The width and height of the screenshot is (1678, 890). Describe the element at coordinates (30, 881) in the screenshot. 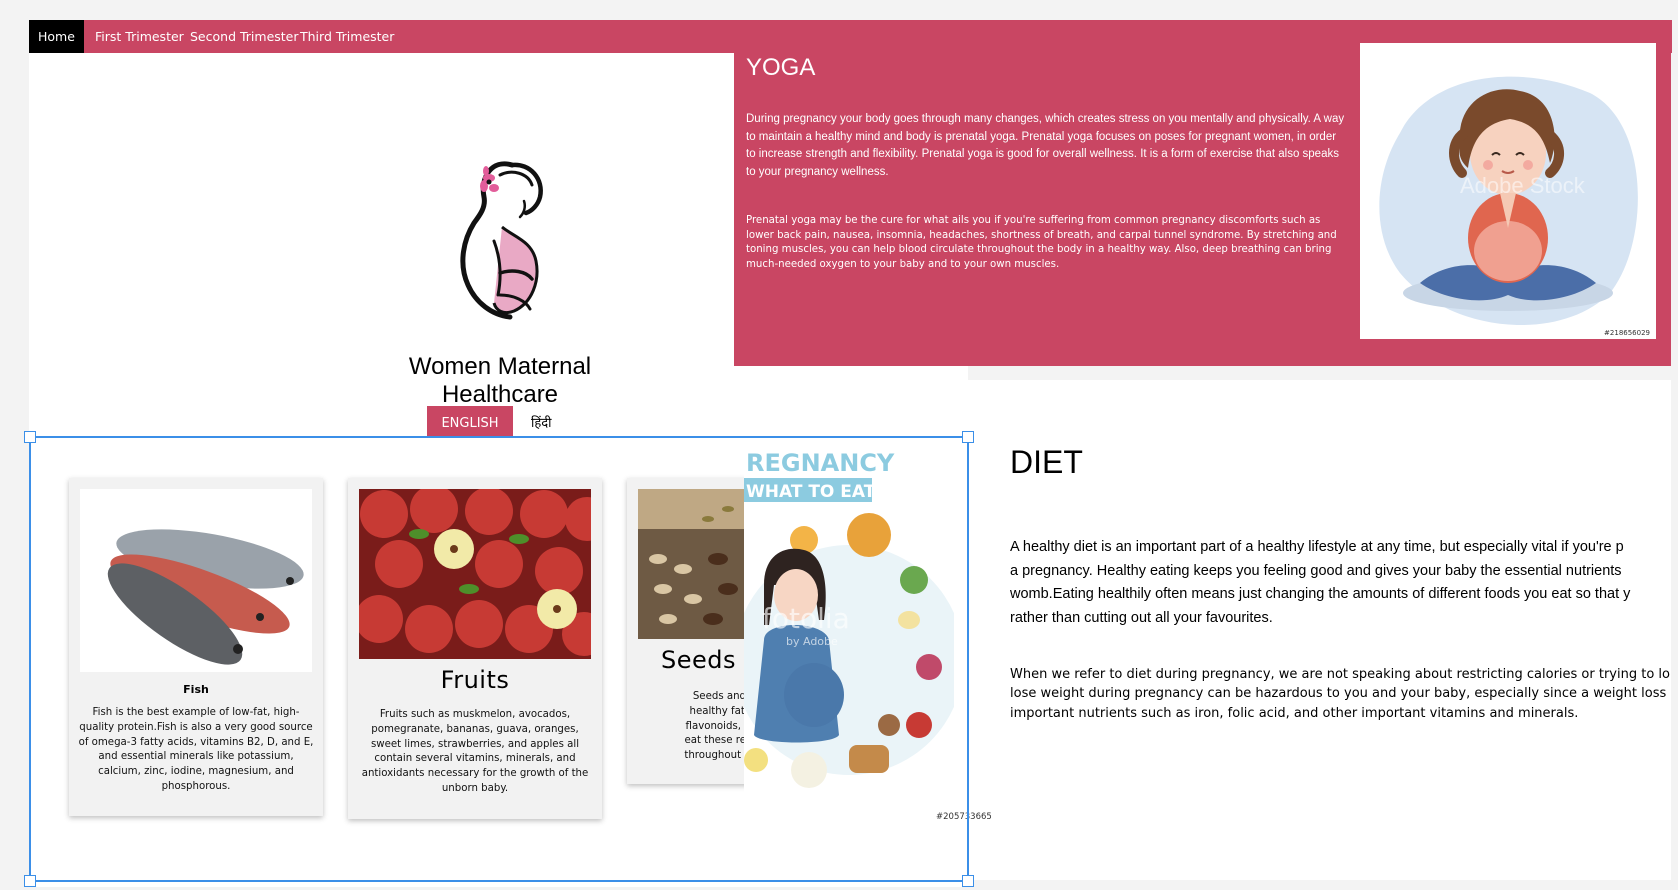

I see `resize-handle-bottom-left` at that location.